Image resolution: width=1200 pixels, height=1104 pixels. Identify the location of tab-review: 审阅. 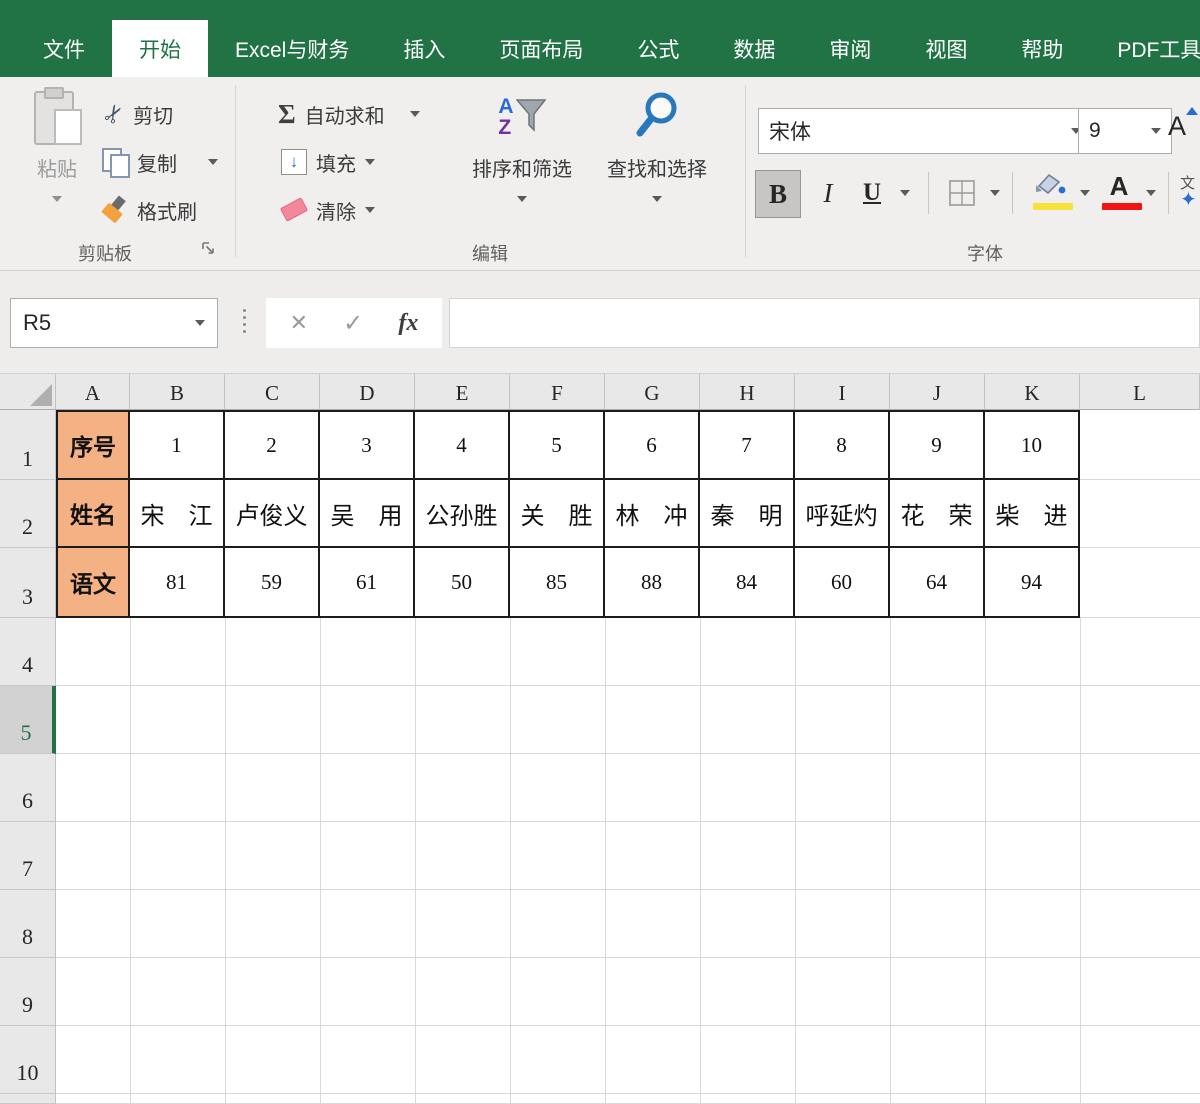
(850, 48).